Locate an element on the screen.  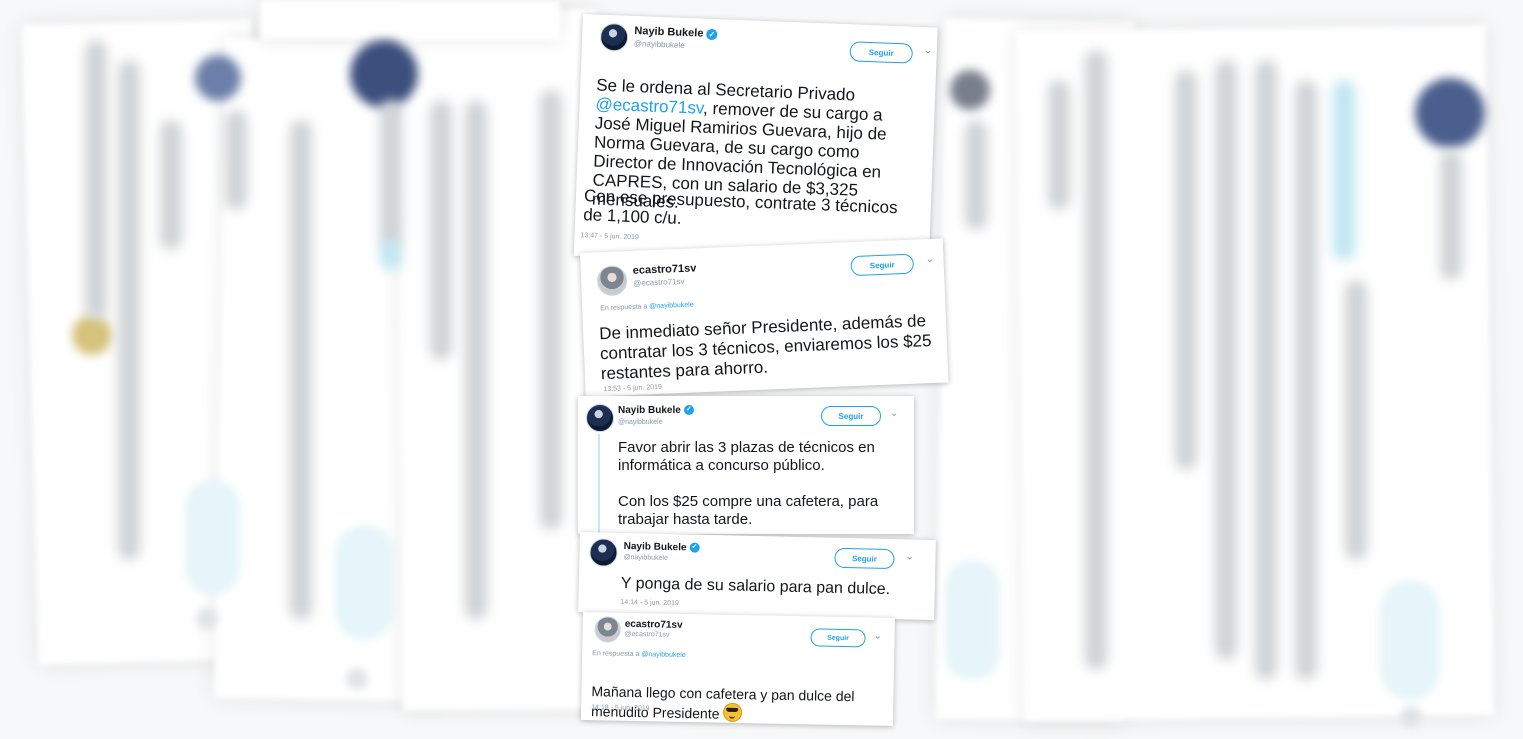
sunglasses-emoji-icon is located at coordinates (733, 712).